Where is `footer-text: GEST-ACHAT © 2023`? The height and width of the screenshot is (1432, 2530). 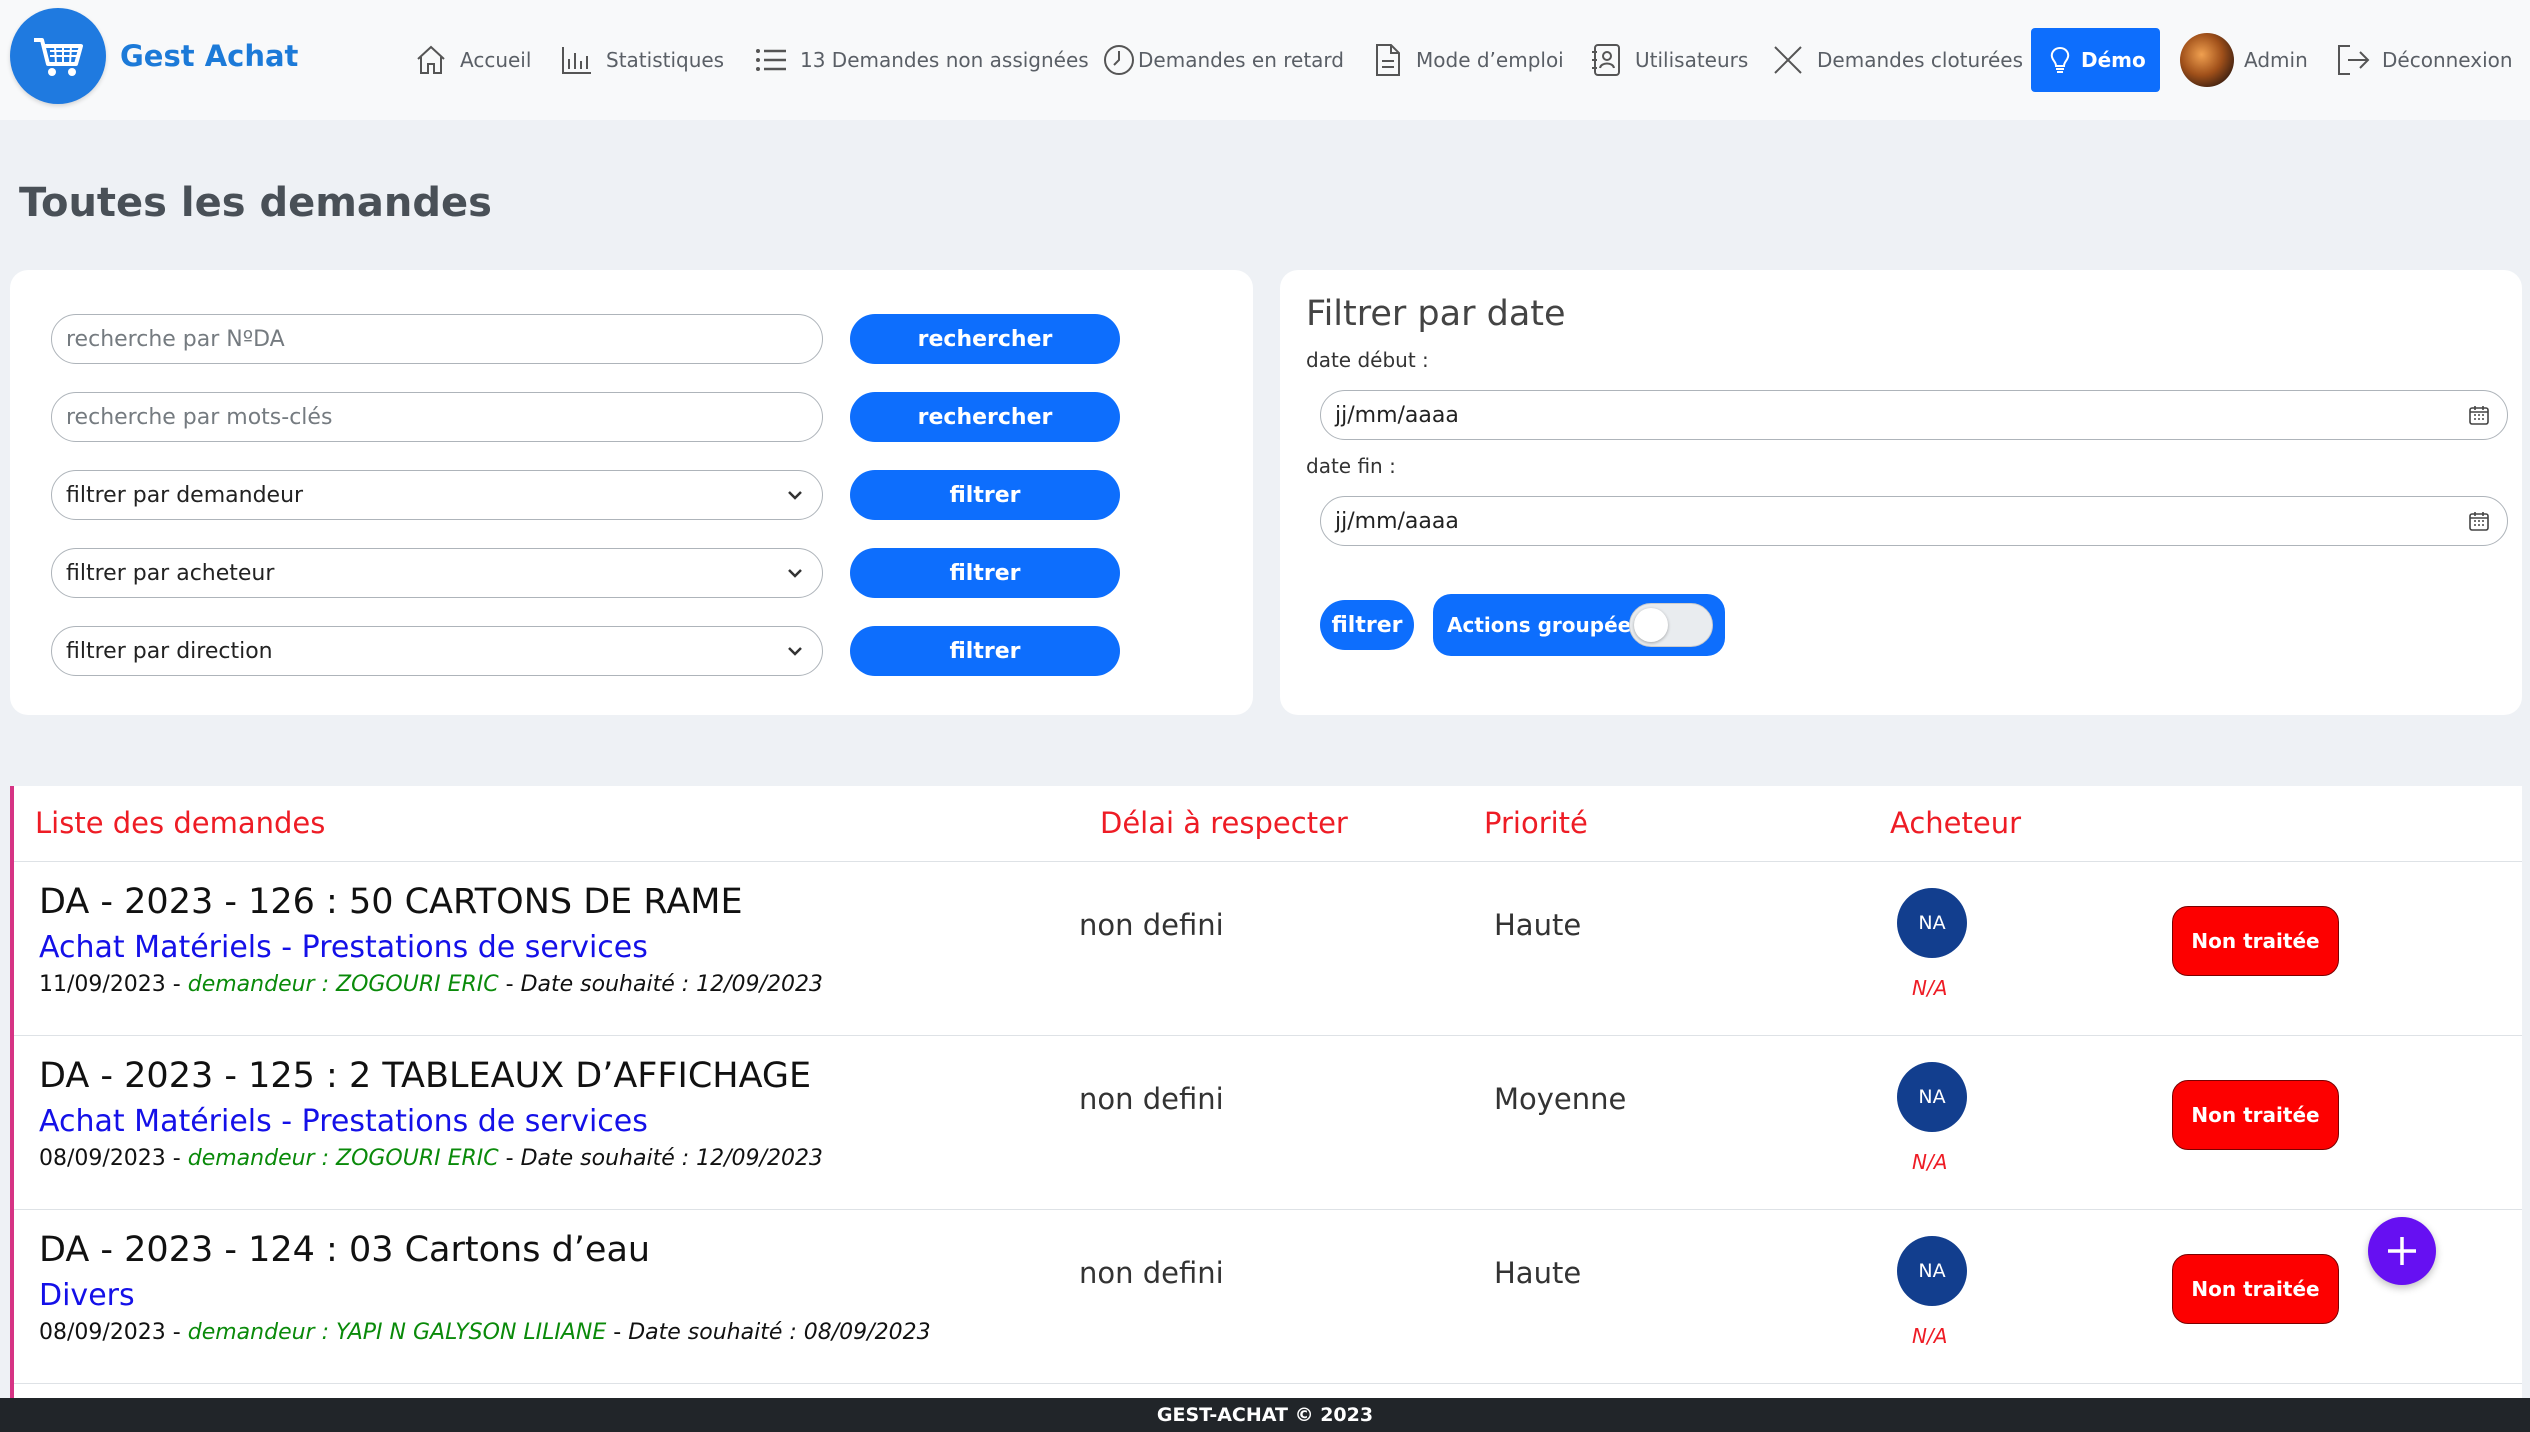
footer-text: GEST-ACHAT © 2023 is located at coordinates (1265, 1415).